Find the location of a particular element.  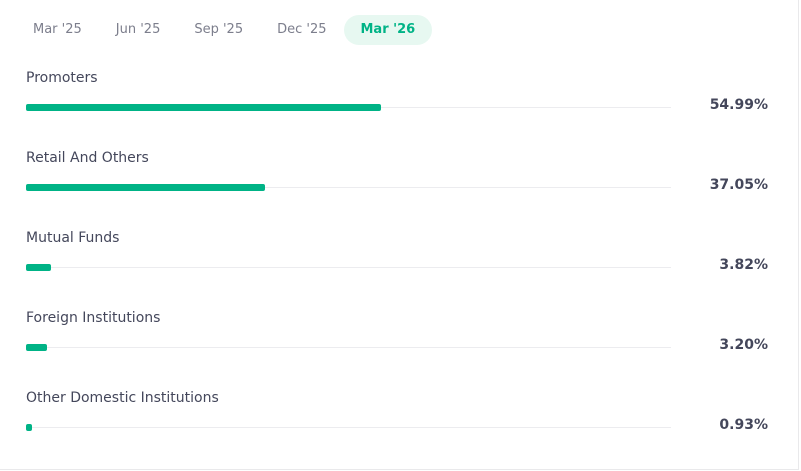

holding-label: Promoters is located at coordinates (62, 78).